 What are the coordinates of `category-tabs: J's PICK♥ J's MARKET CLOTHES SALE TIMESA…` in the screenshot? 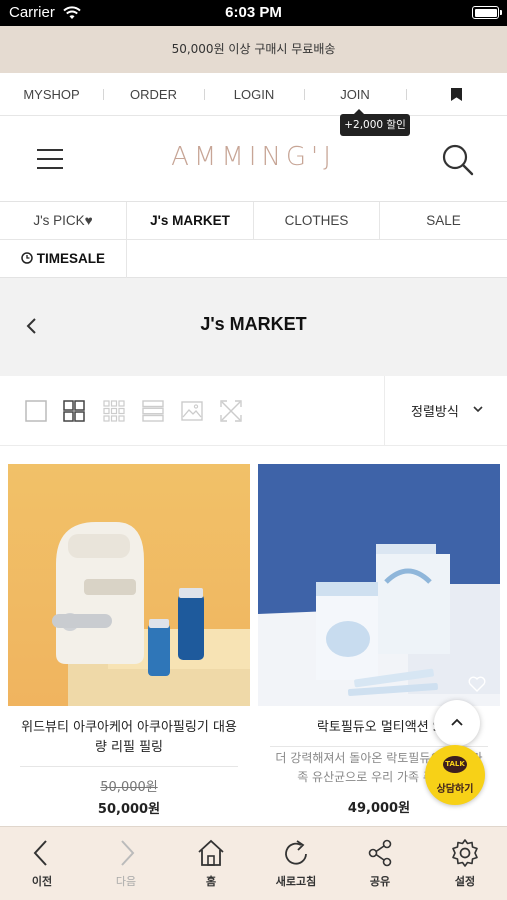 It's located at (253, 240).